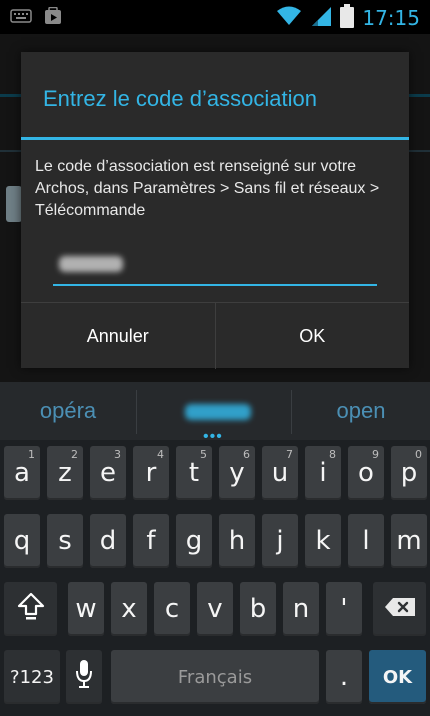 The image size is (430, 716). Describe the element at coordinates (108, 541) in the screenshot. I see `key-d: d` at that location.